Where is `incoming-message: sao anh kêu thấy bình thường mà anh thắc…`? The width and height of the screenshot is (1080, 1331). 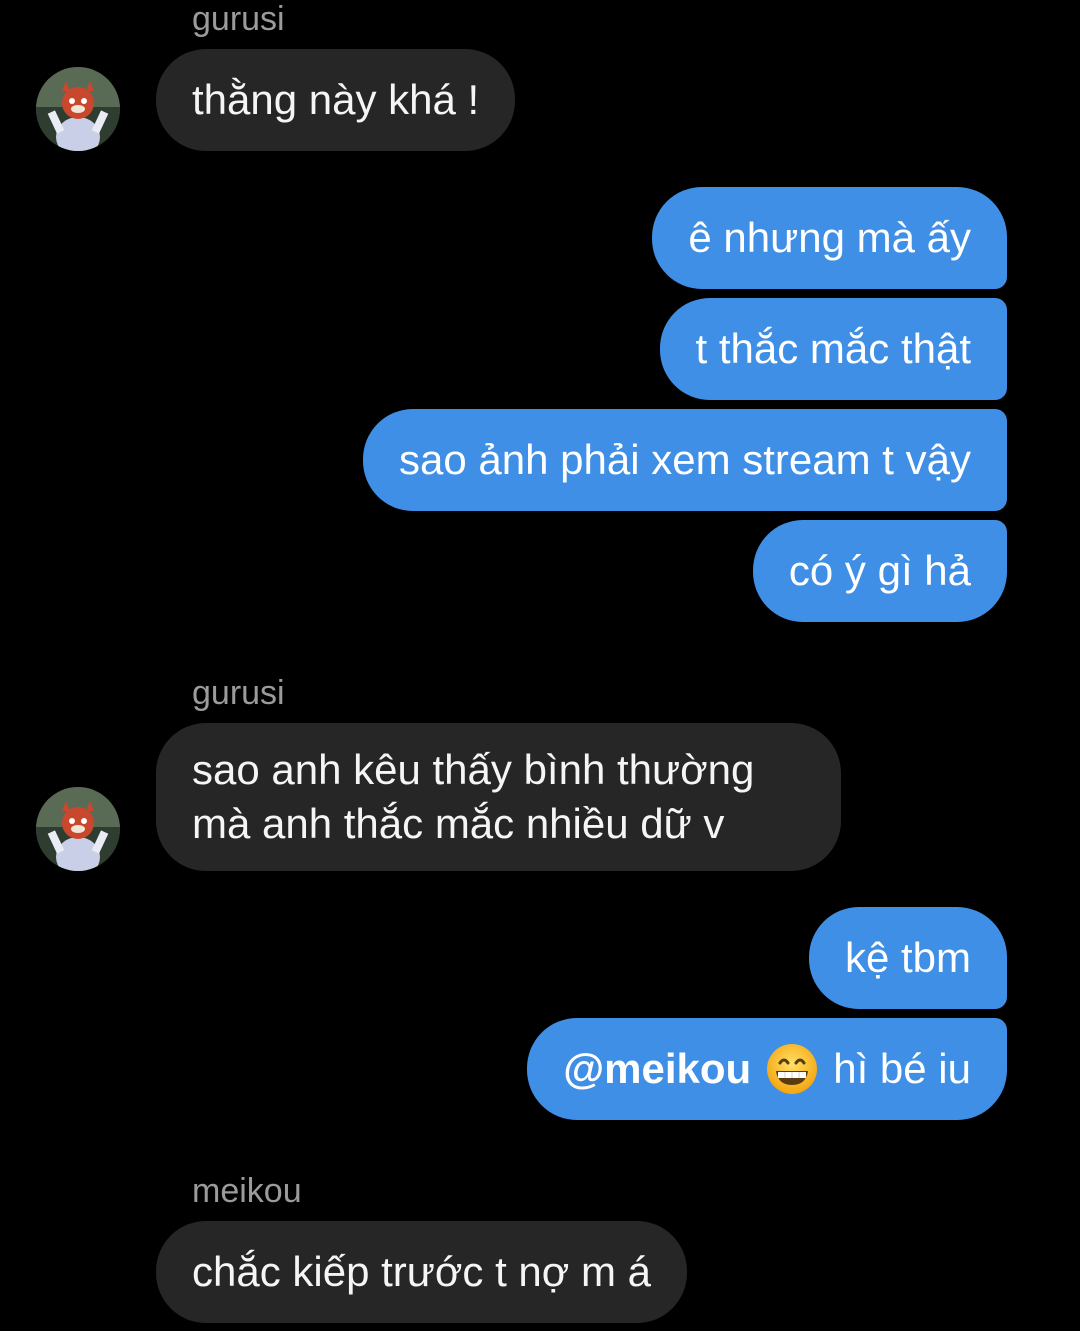 incoming-message: sao anh kêu thấy bình thường mà anh thắc… is located at coordinates (498, 797).